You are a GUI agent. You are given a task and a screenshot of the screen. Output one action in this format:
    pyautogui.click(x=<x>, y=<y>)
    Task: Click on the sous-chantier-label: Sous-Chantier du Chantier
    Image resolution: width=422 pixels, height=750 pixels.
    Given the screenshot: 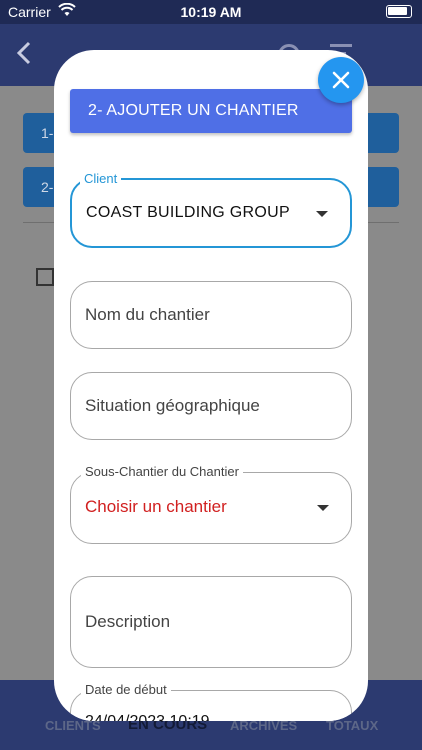 What is the action you would take?
    pyautogui.click(x=162, y=472)
    